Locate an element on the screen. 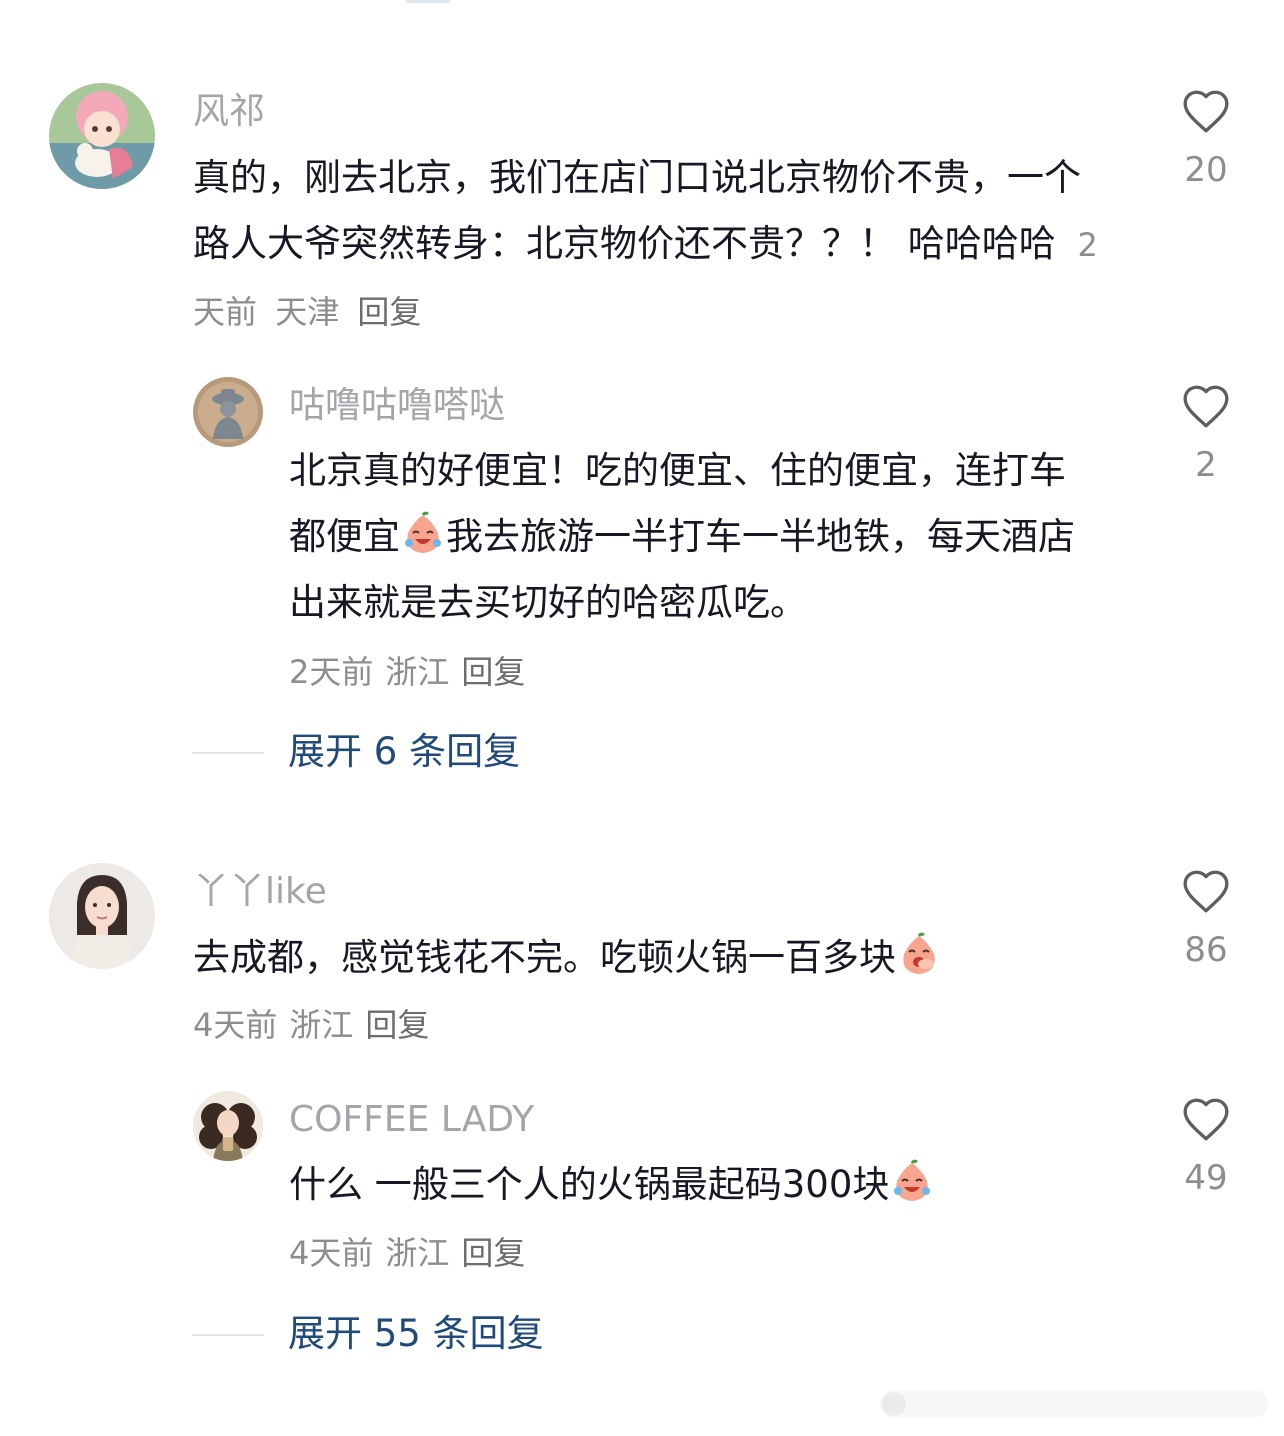 The width and height of the screenshot is (1284, 1436). like-button: 20 is located at coordinates (1206, 139).